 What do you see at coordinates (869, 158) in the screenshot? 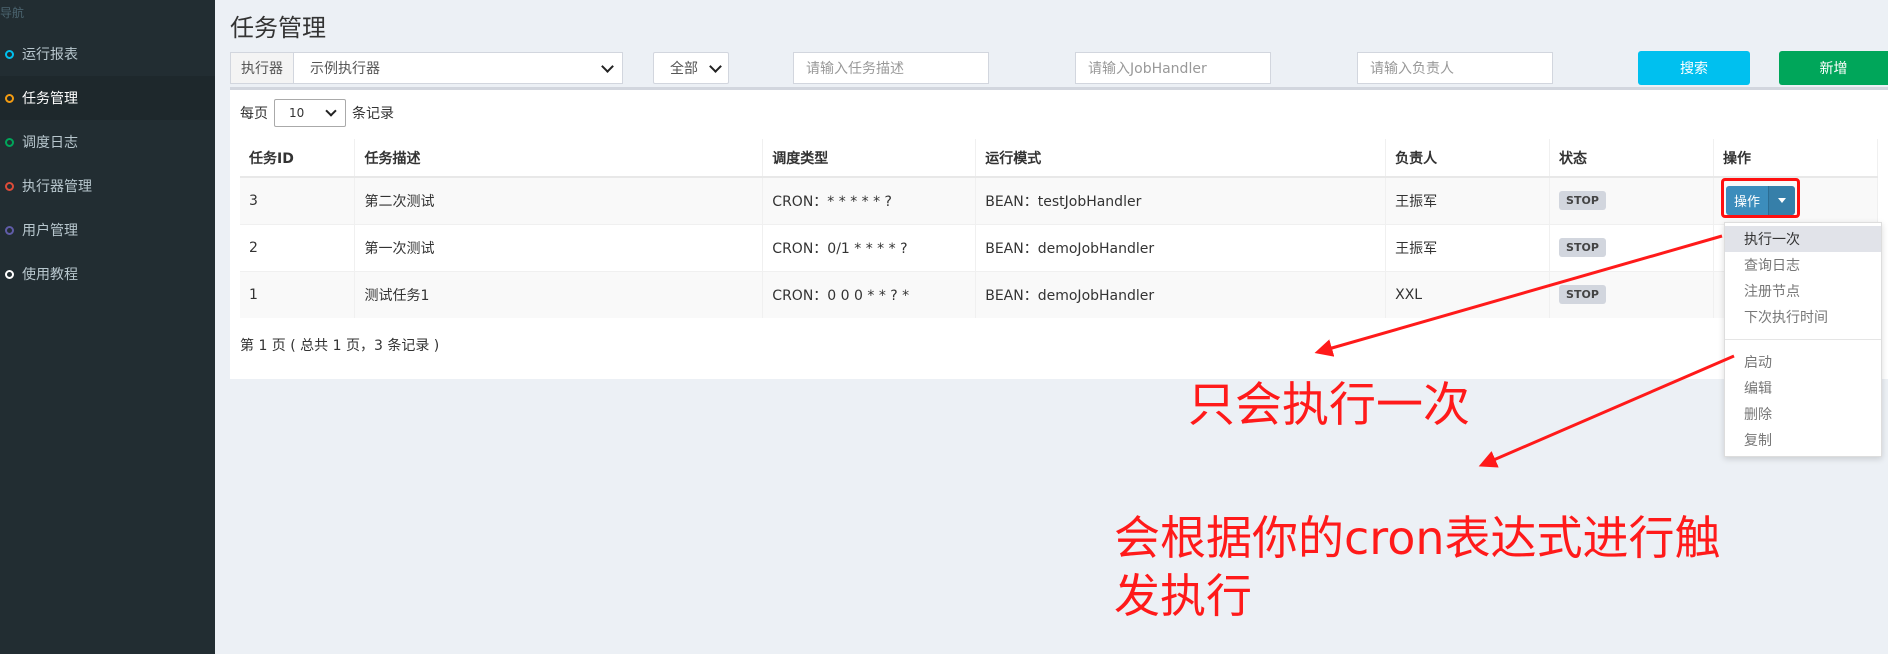
I see `column-header: 调度类型` at bounding box center [869, 158].